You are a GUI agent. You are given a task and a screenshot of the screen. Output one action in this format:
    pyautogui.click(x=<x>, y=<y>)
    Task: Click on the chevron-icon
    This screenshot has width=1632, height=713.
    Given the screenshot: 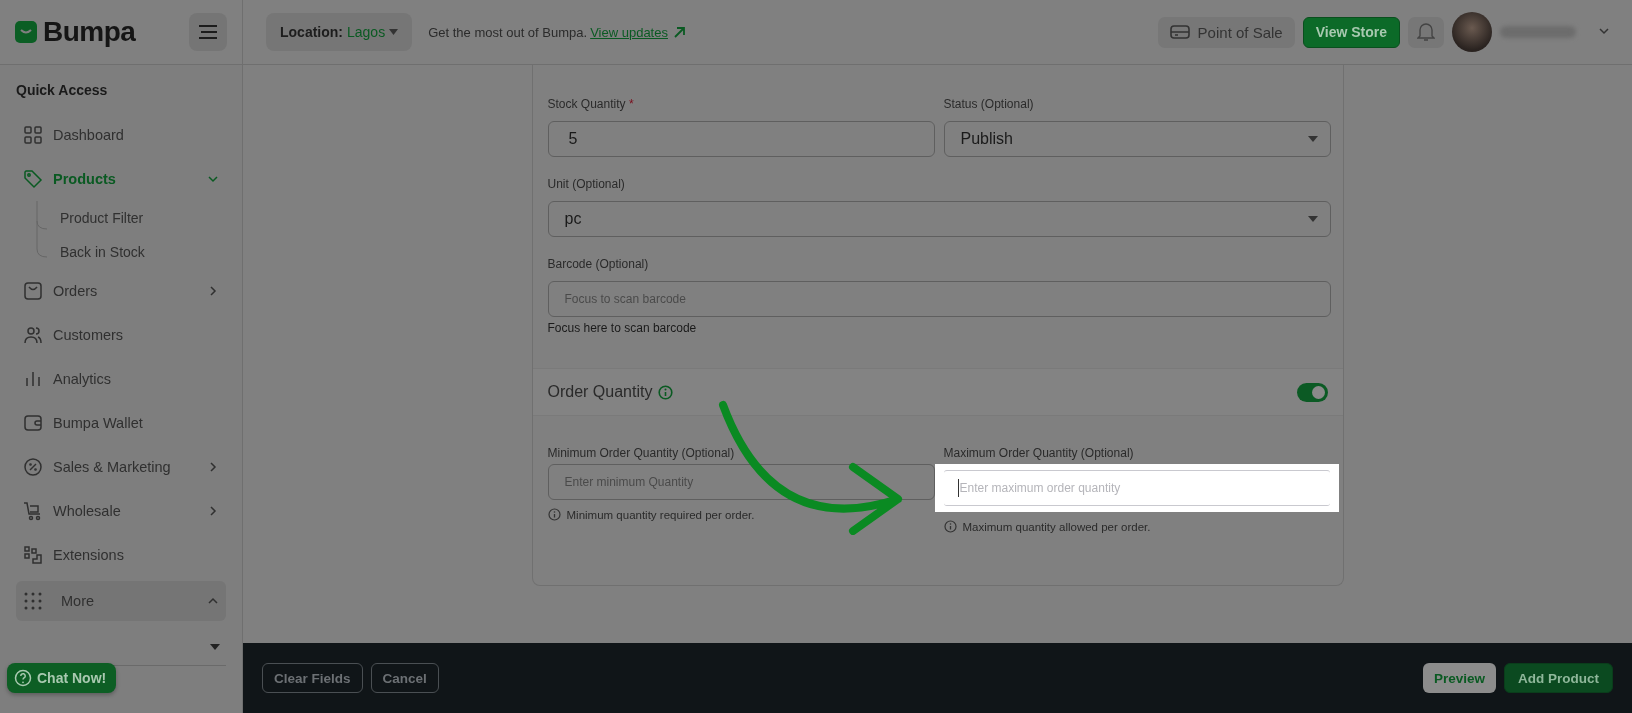 What is the action you would take?
    pyautogui.click(x=1604, y=31)
    